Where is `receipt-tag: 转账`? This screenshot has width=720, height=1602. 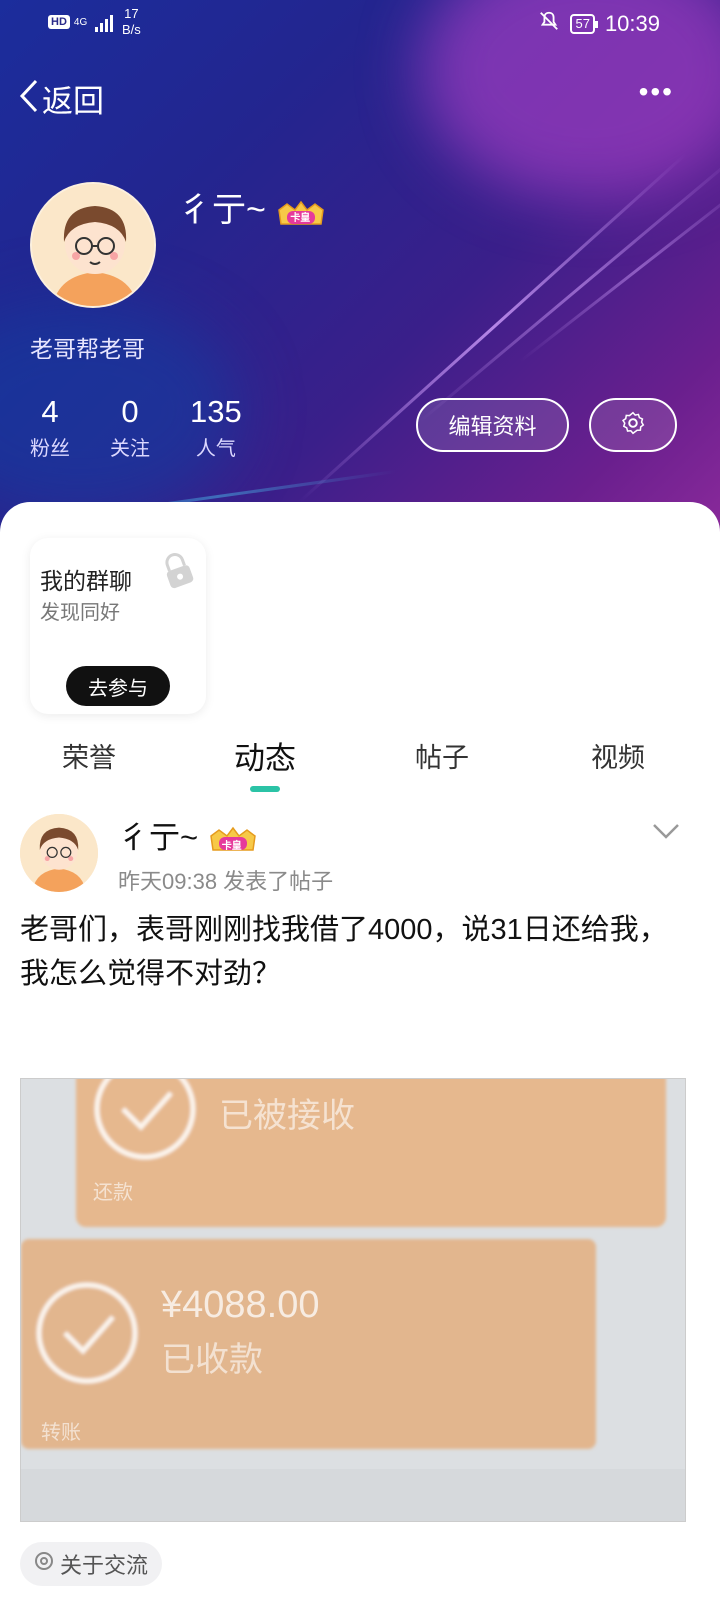 receipt-tag: 转账 is located at coordinates (61, 1432).